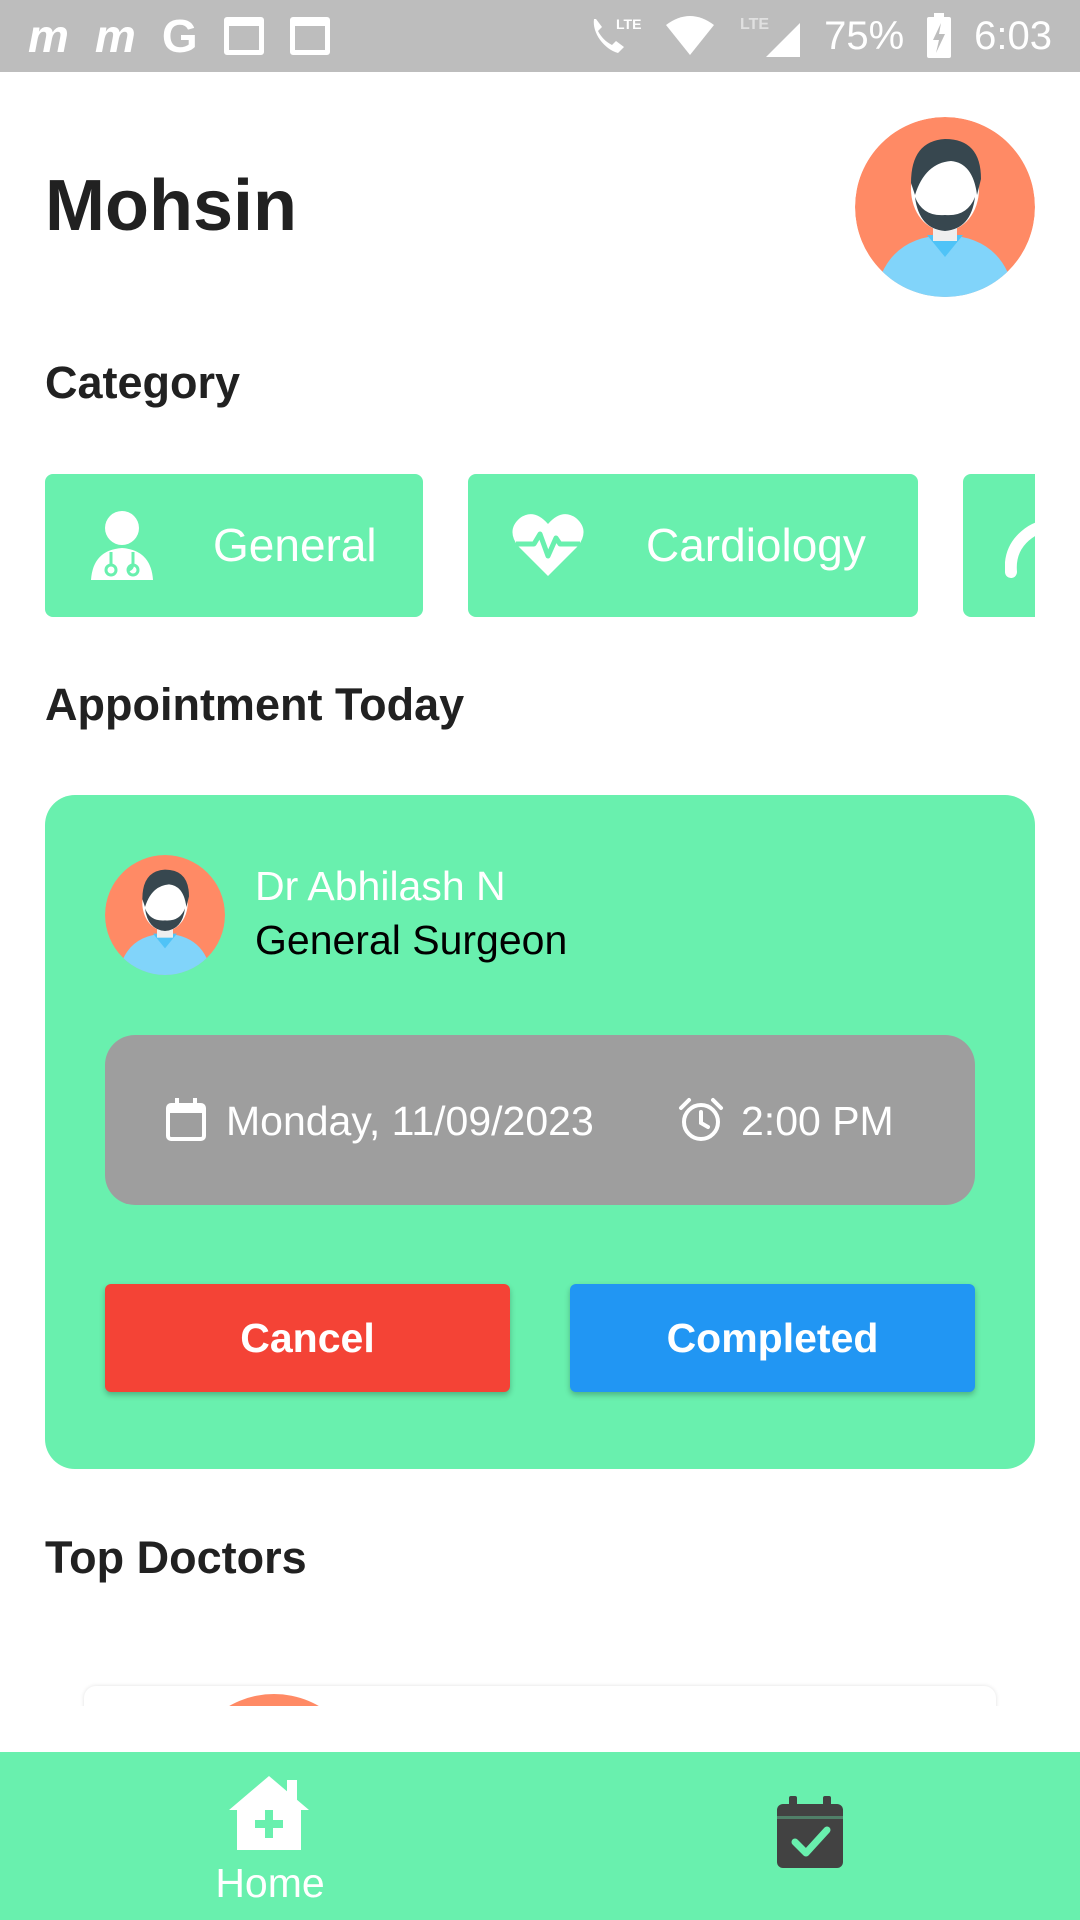  Describe the element at coordinates (307, 1338) in the screenshot. I see `cancel-button: Cancel` at that location.